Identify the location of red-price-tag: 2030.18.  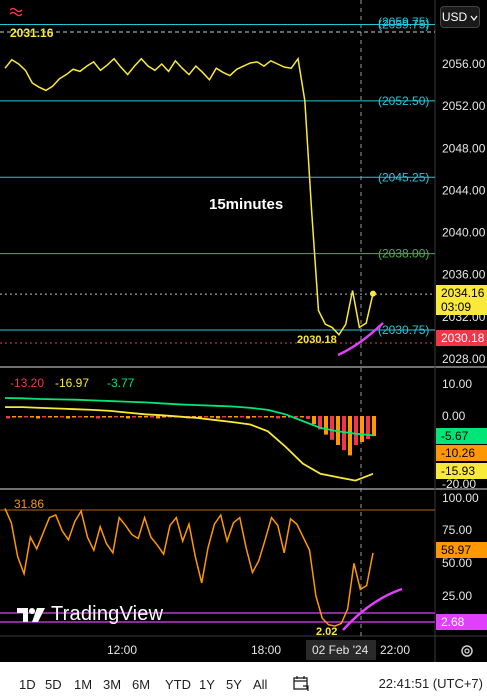
(463, 338).